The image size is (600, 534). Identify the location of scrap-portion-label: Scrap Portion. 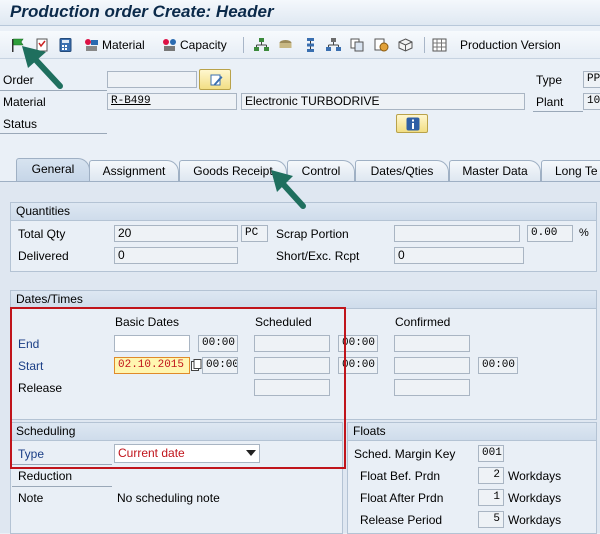
(312, 234).